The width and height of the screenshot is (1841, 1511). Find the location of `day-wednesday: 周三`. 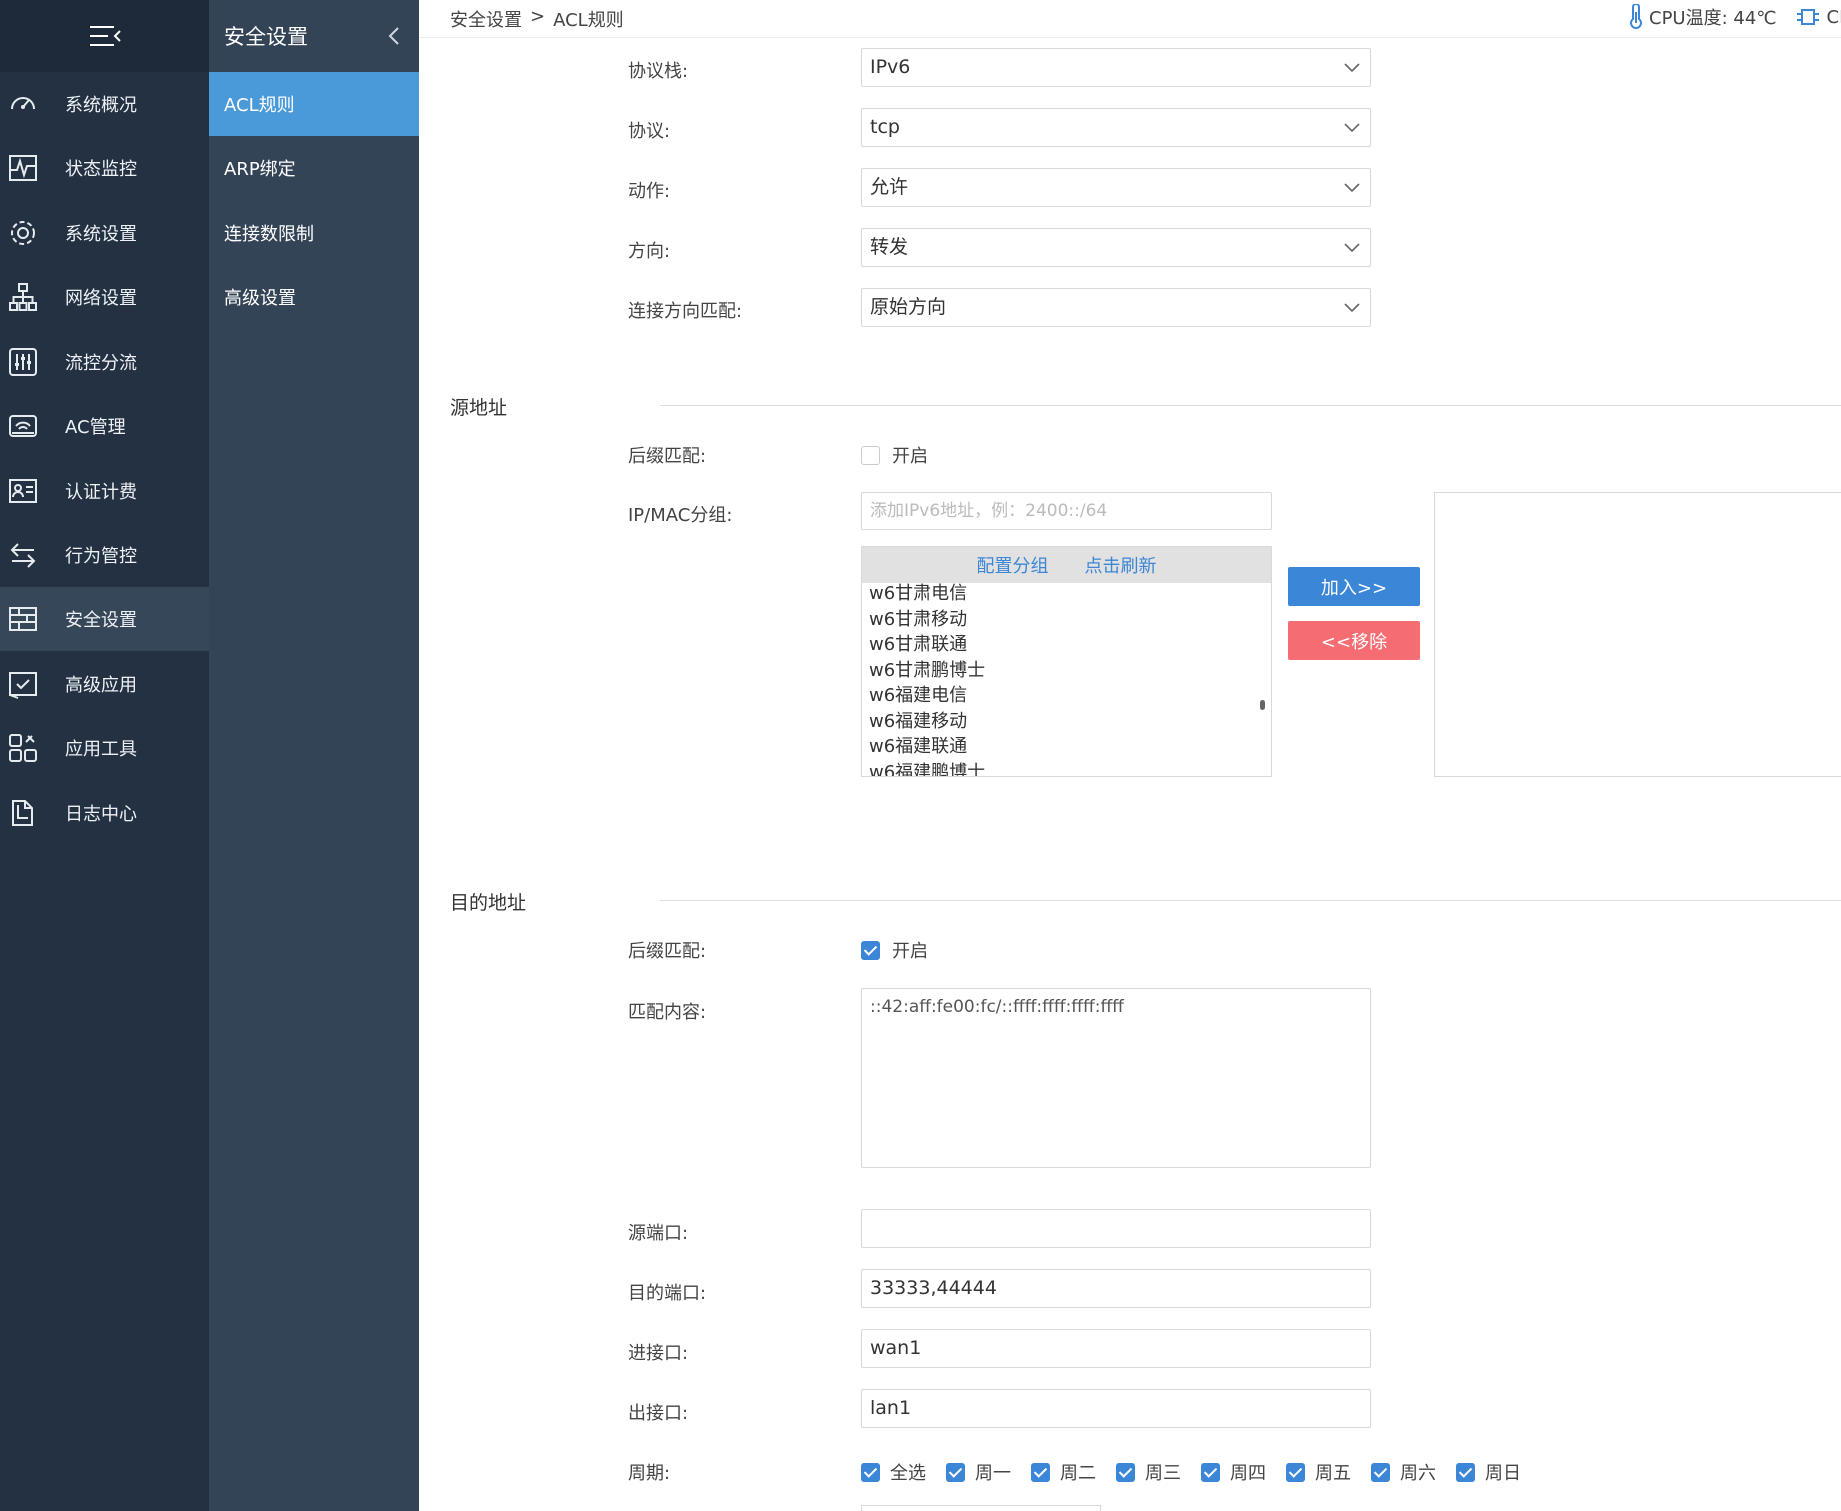

day-wednesday: 周三 is located at coordinates (1148, 1472).